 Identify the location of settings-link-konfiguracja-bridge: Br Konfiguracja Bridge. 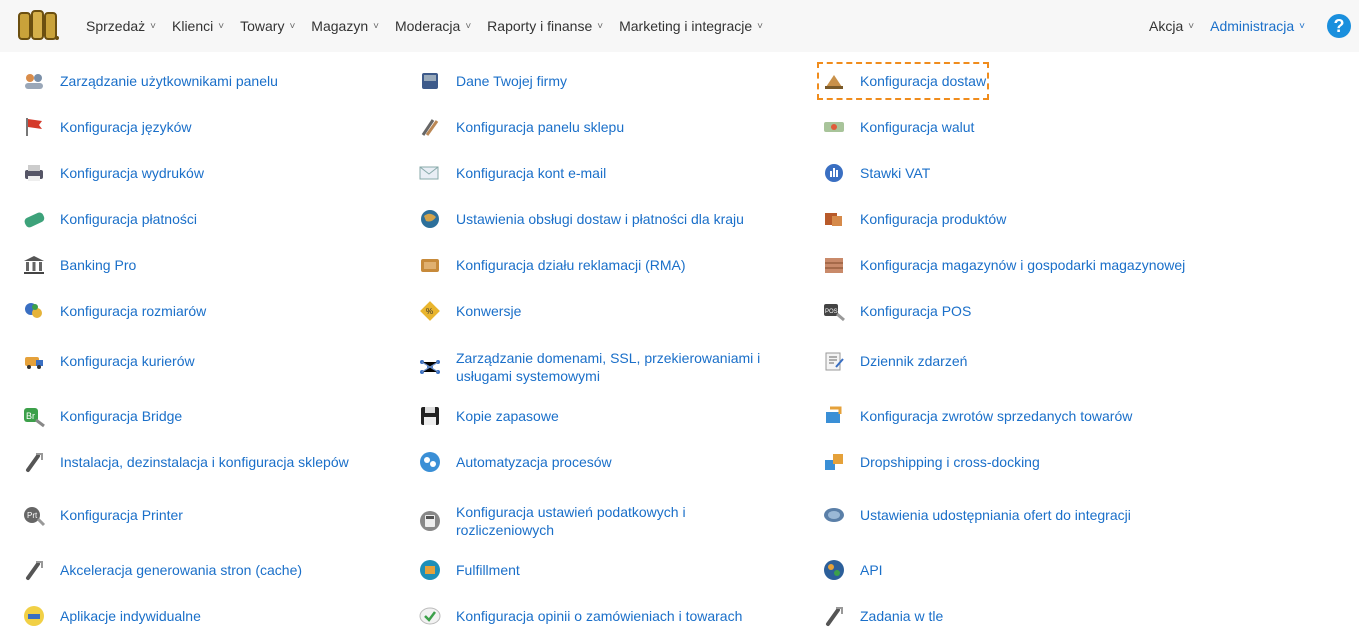
(102, 416).